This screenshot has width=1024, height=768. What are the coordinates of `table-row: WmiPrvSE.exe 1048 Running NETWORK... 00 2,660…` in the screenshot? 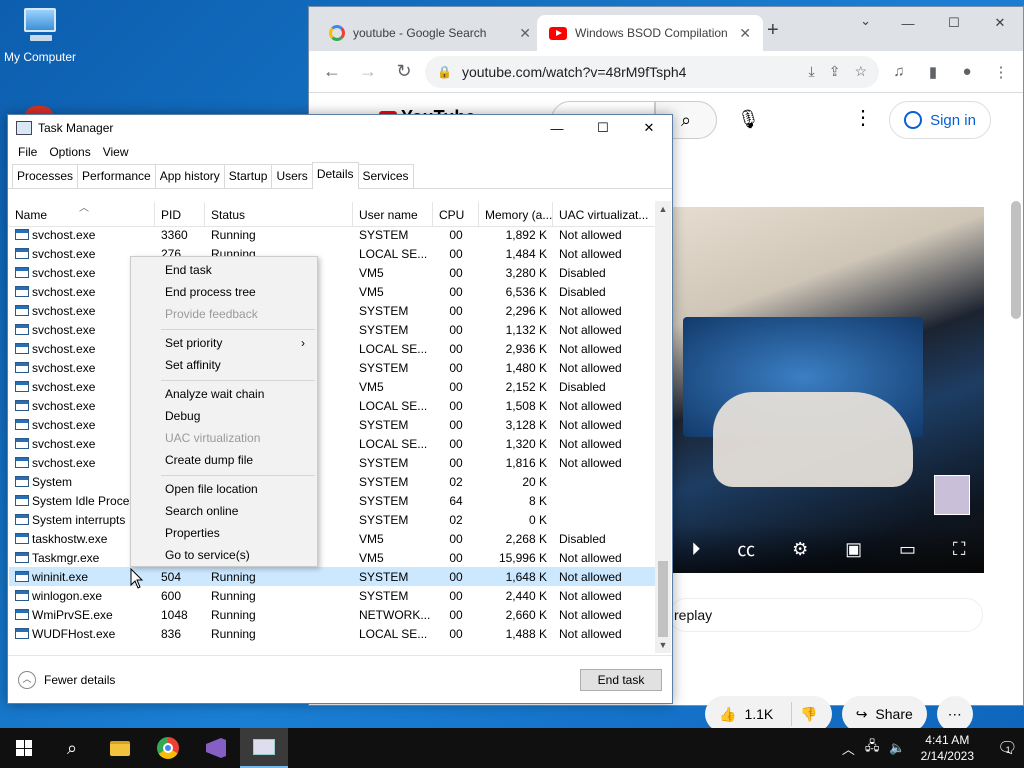 It's located at (333, 614).